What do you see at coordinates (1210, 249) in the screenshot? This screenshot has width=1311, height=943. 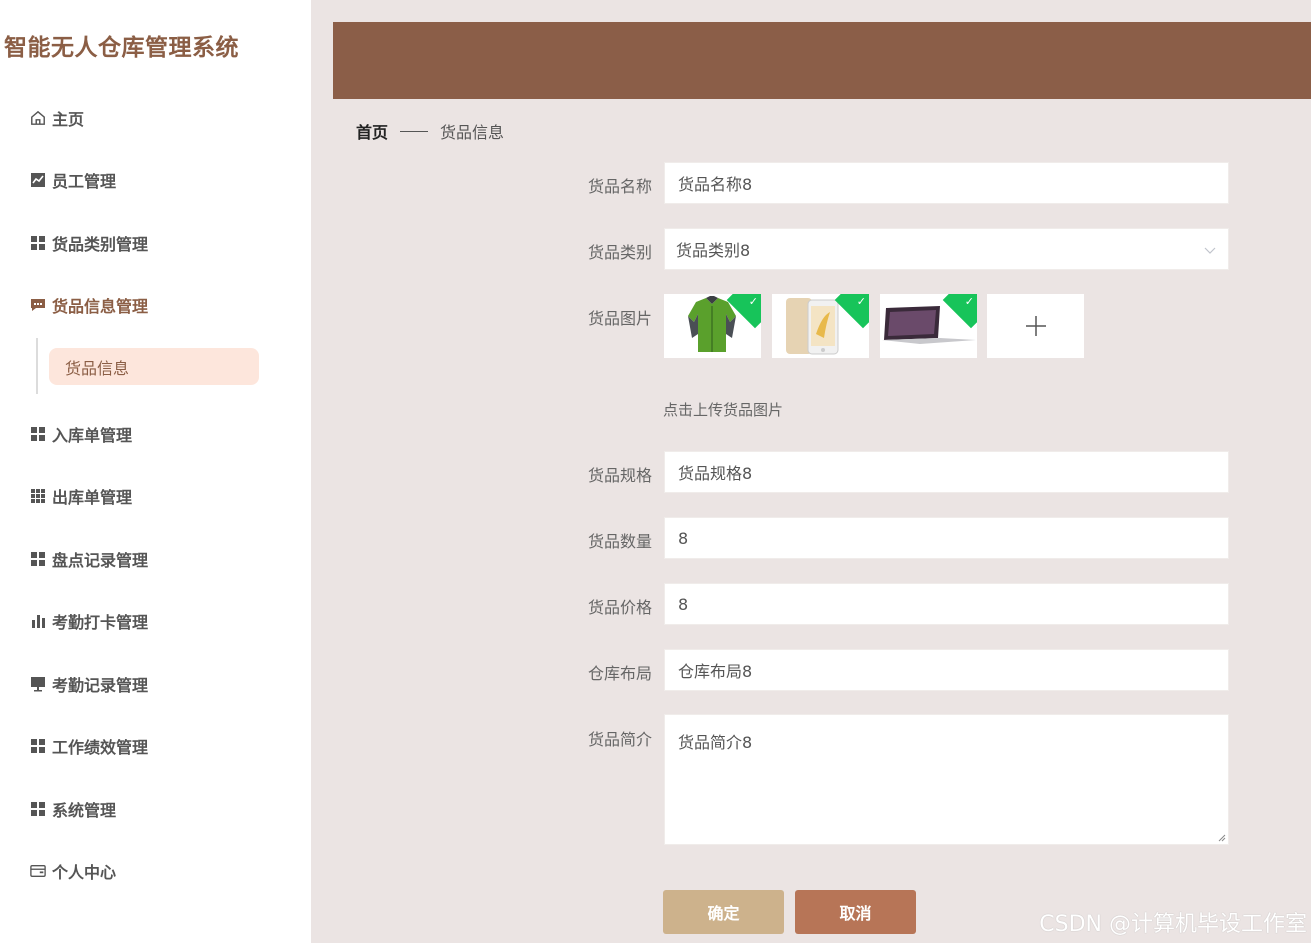 I see `chevron-down-icon` at bounding box center [1210, 249].